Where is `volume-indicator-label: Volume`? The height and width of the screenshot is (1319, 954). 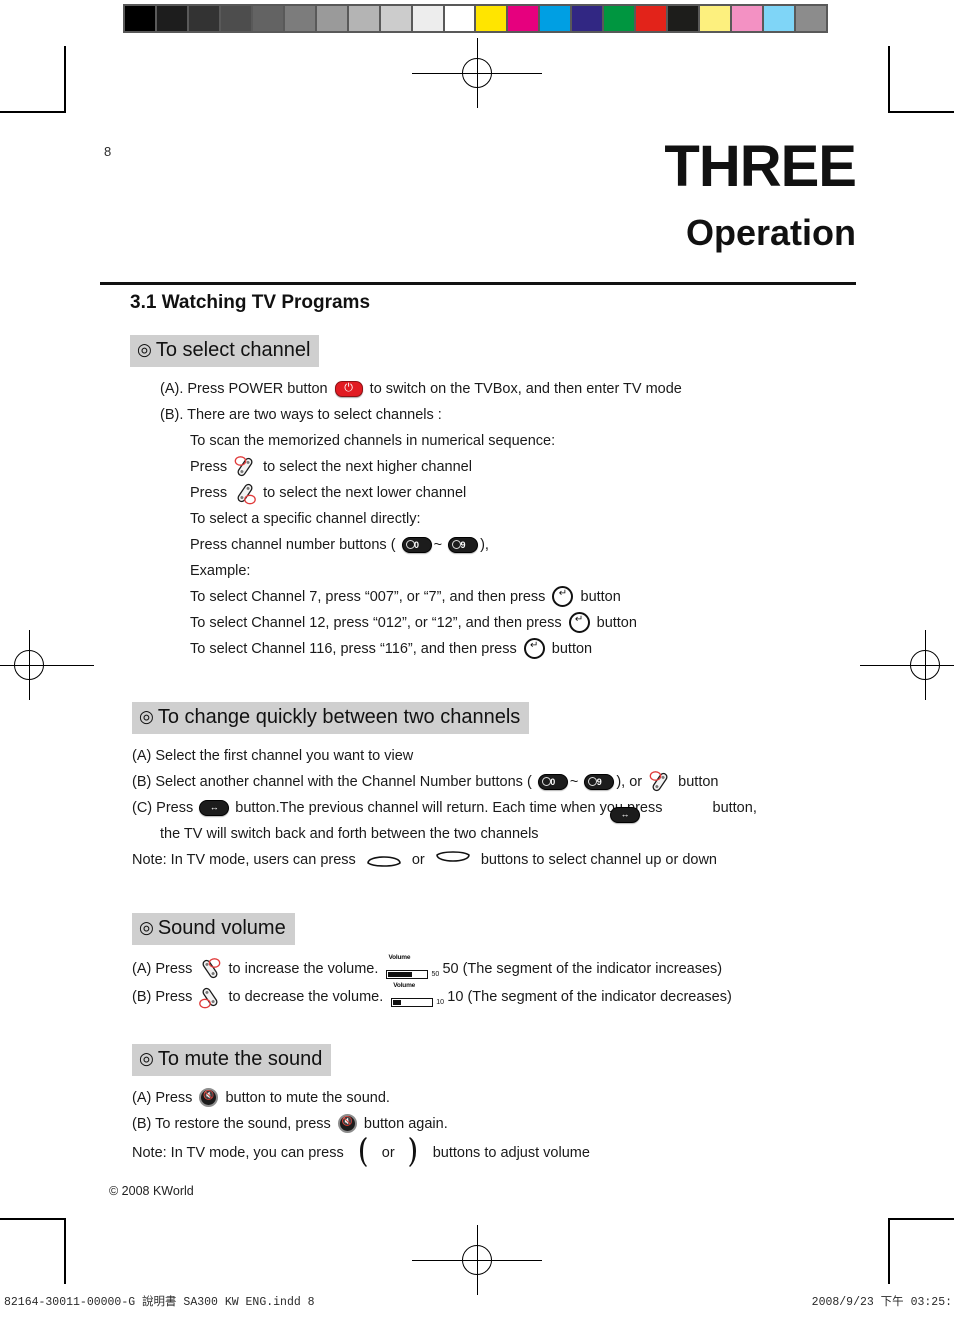 volume-indicator-label: Volume is located at coordinates (404, 985).